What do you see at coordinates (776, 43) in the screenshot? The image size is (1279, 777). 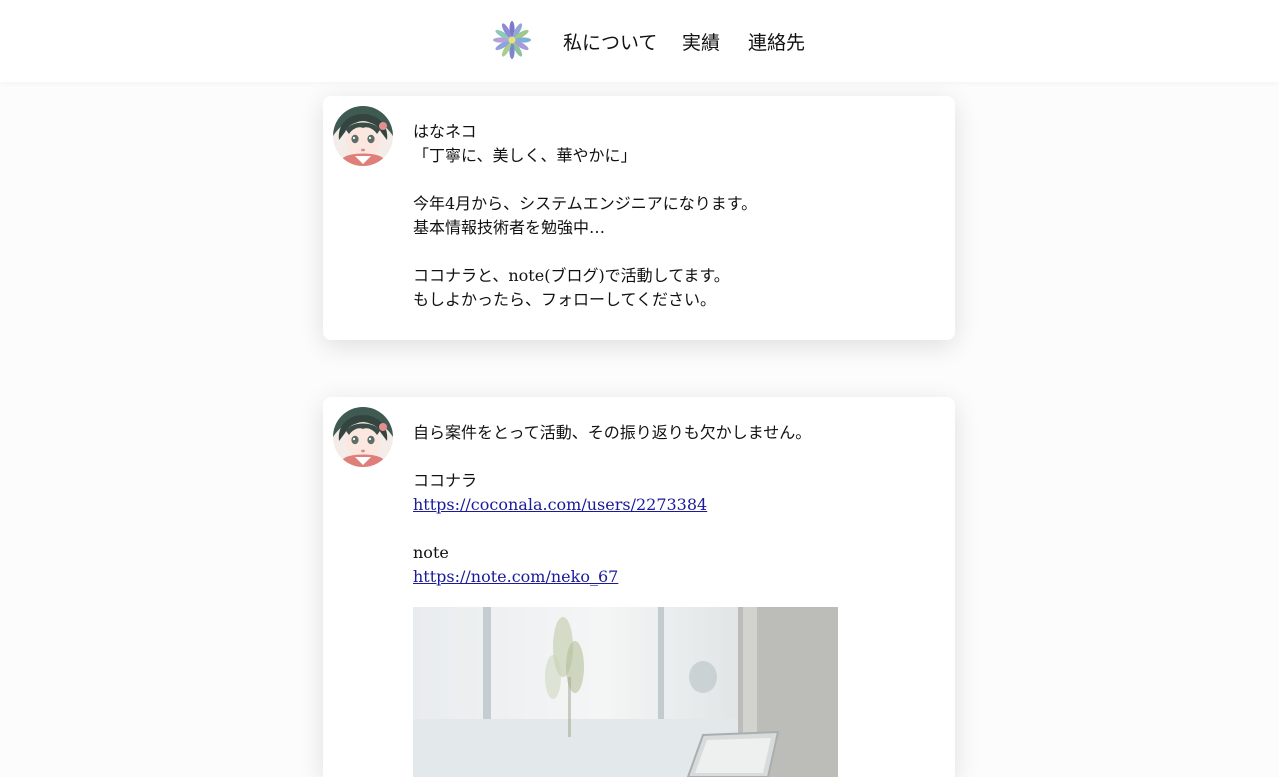 I see `nav-contact-link: 連絡先` at bounding box center [776, 43].